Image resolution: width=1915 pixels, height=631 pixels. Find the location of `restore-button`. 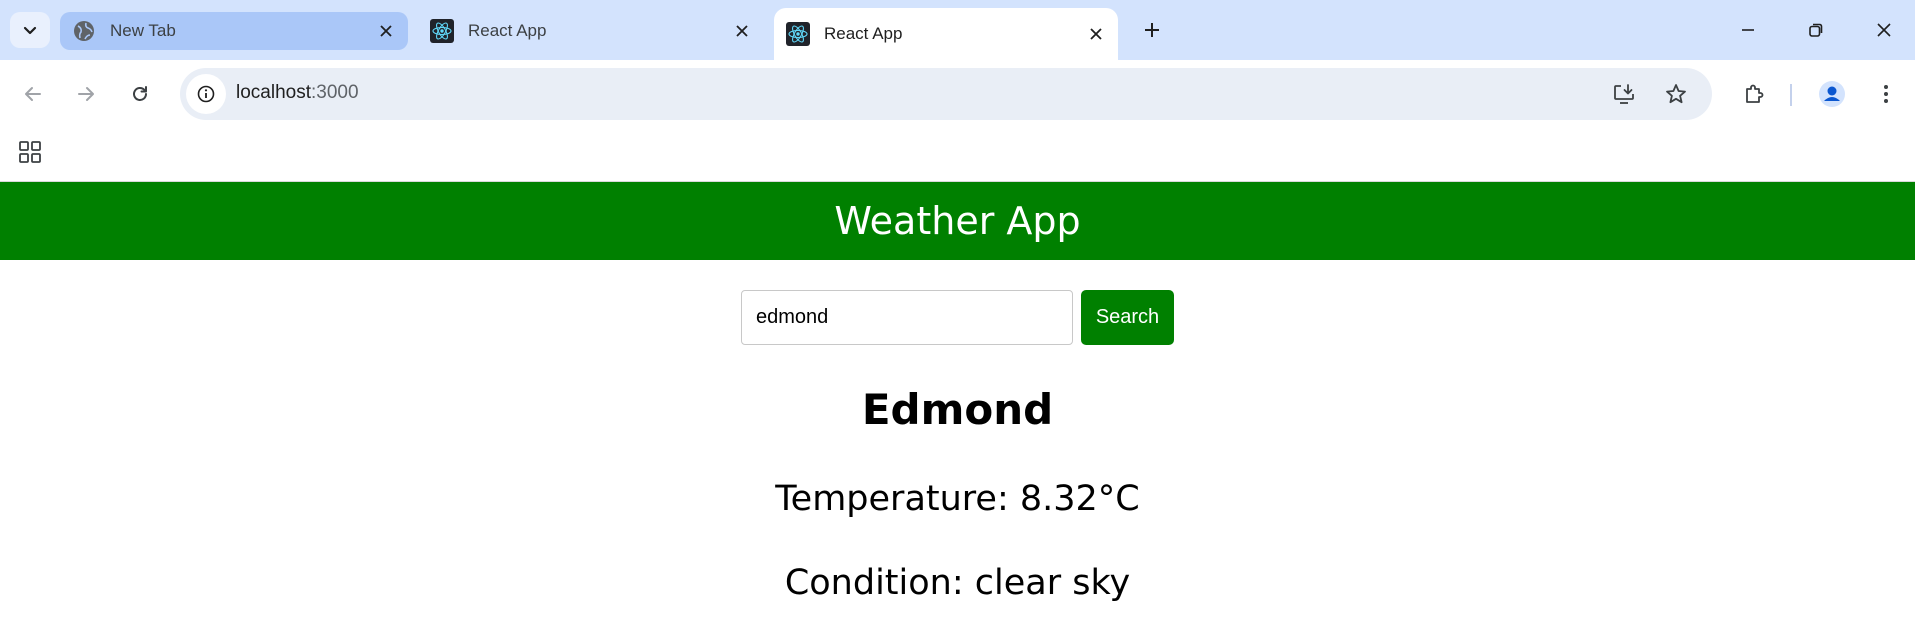

restore-button is located at coordinates (1816, 30).